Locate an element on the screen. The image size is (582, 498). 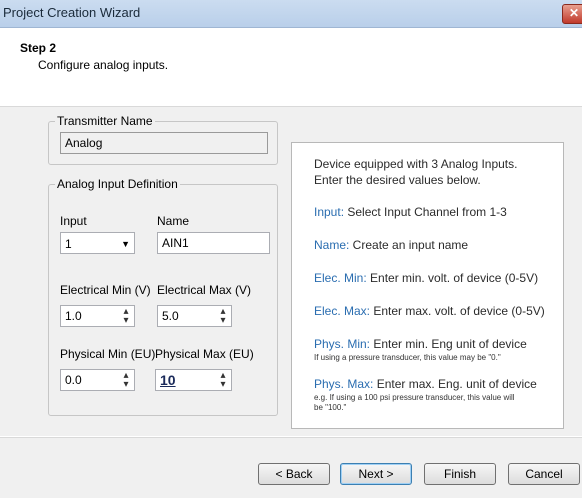
info-physmin-line: Phys. Min: Enter min. Eng unit of device is located at coordinates (420, 344).